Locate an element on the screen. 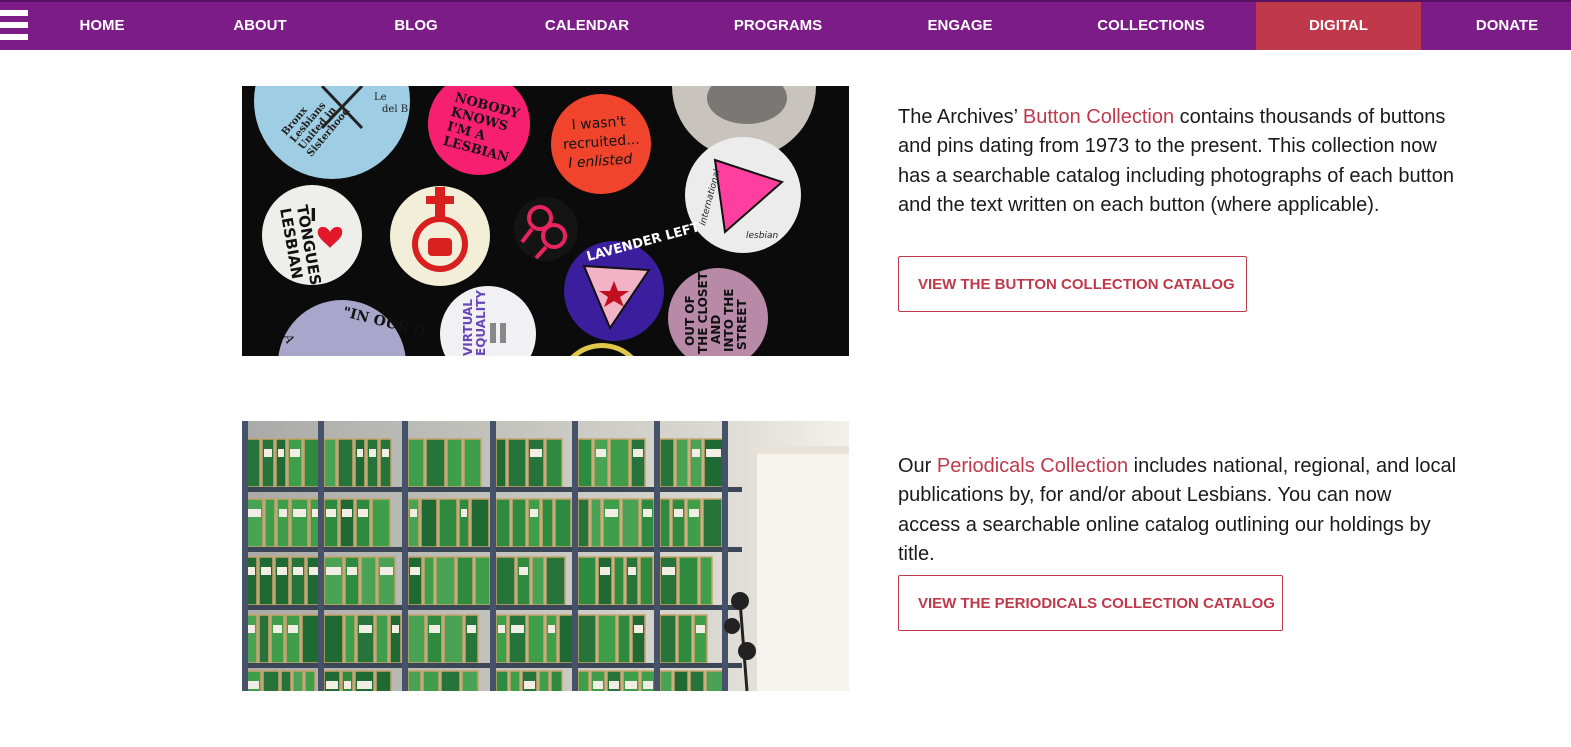 The height and width of the screenshot is (747, 1571). button-fist-symbol is located at coordinates (440, 236).